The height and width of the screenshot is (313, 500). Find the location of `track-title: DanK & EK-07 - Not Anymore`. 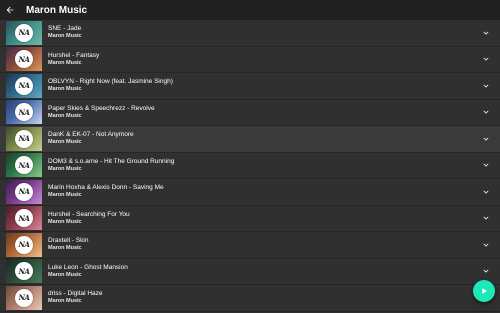

track-title: DanK & EK-07 - Not Anymore is located at coordinates (91, 135).